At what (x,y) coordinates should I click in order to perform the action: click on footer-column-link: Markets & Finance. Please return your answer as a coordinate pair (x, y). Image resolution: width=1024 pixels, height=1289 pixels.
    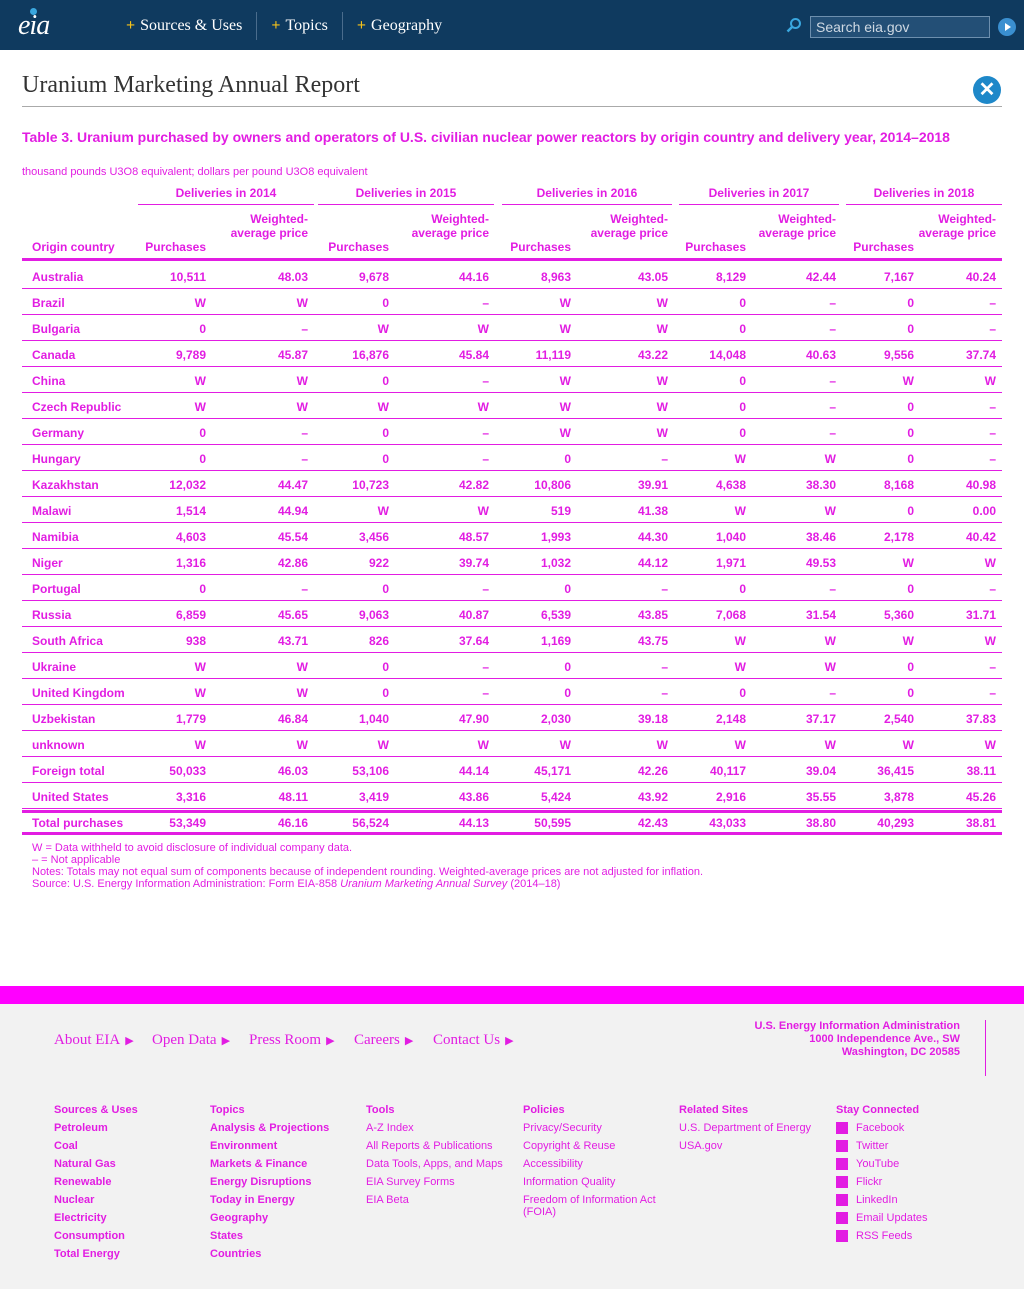
    Looking at the image, I should click on (258, 1164).